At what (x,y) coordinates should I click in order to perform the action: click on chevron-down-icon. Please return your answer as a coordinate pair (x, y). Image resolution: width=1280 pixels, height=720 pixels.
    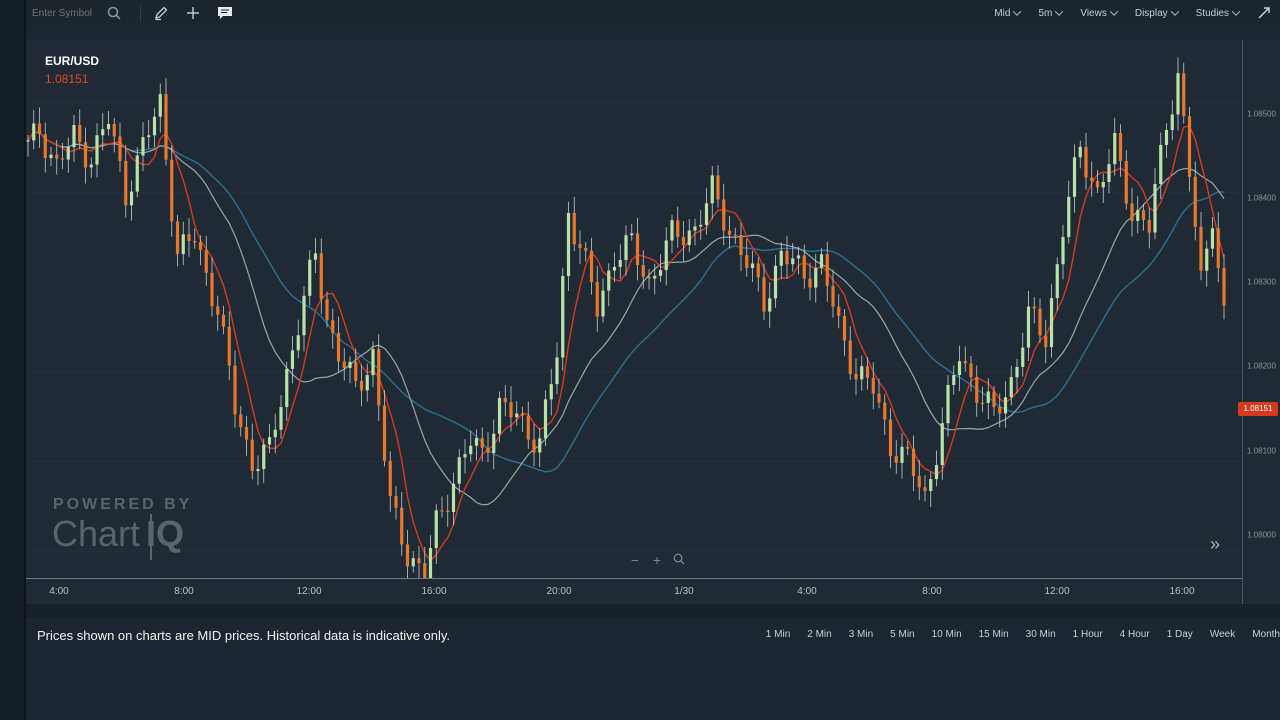
    Looking at the image, I should click on (1236, 11).